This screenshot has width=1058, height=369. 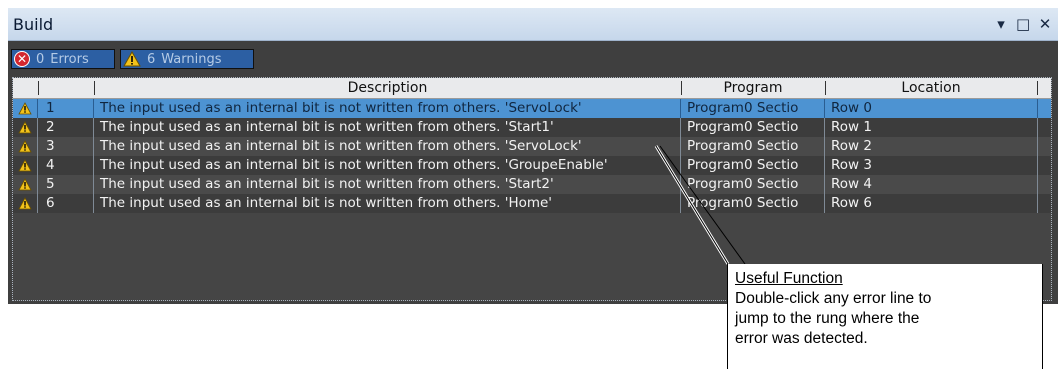 I want to click on errors-filter-button: ✕ 0 Errors, so click(x=63, y=59).